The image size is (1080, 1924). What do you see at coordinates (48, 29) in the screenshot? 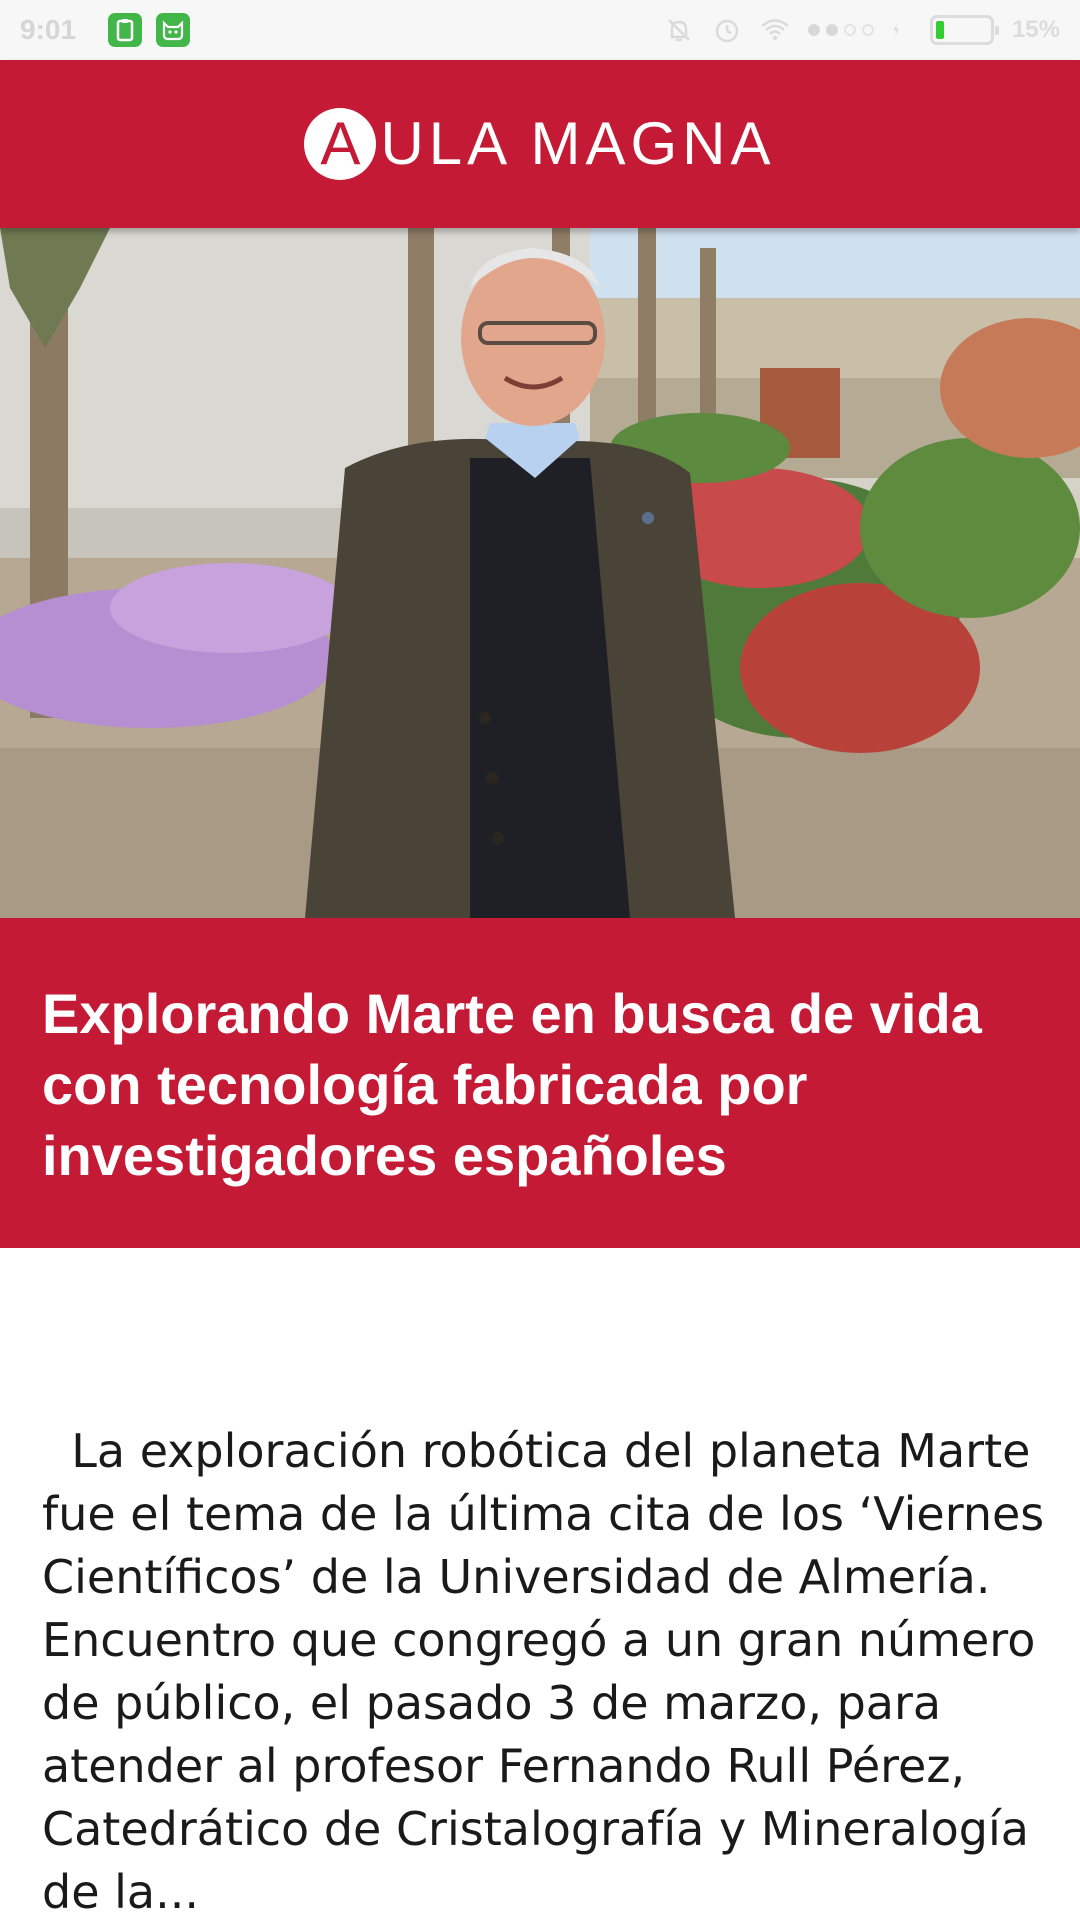
I see `status-time: 9:01` at bounding box center [48, 29].